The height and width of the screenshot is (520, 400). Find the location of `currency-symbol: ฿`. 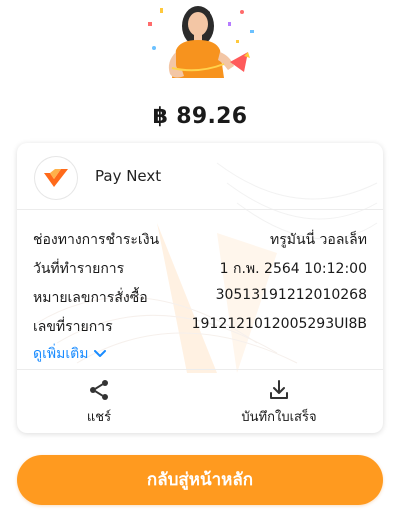

currency-symbol: ฿ is located at coordinates (160, 116).